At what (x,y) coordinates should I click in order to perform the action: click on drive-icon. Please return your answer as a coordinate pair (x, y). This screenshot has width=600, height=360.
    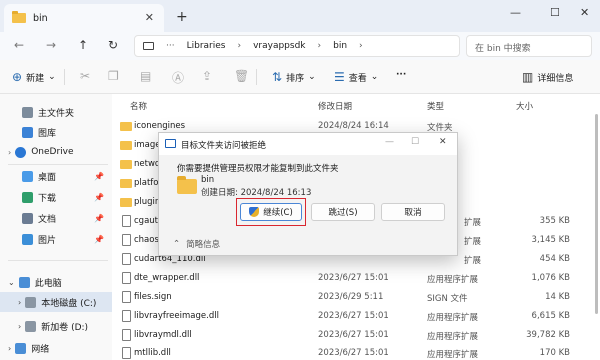
    Looking at the image, I should click on (31, 326).